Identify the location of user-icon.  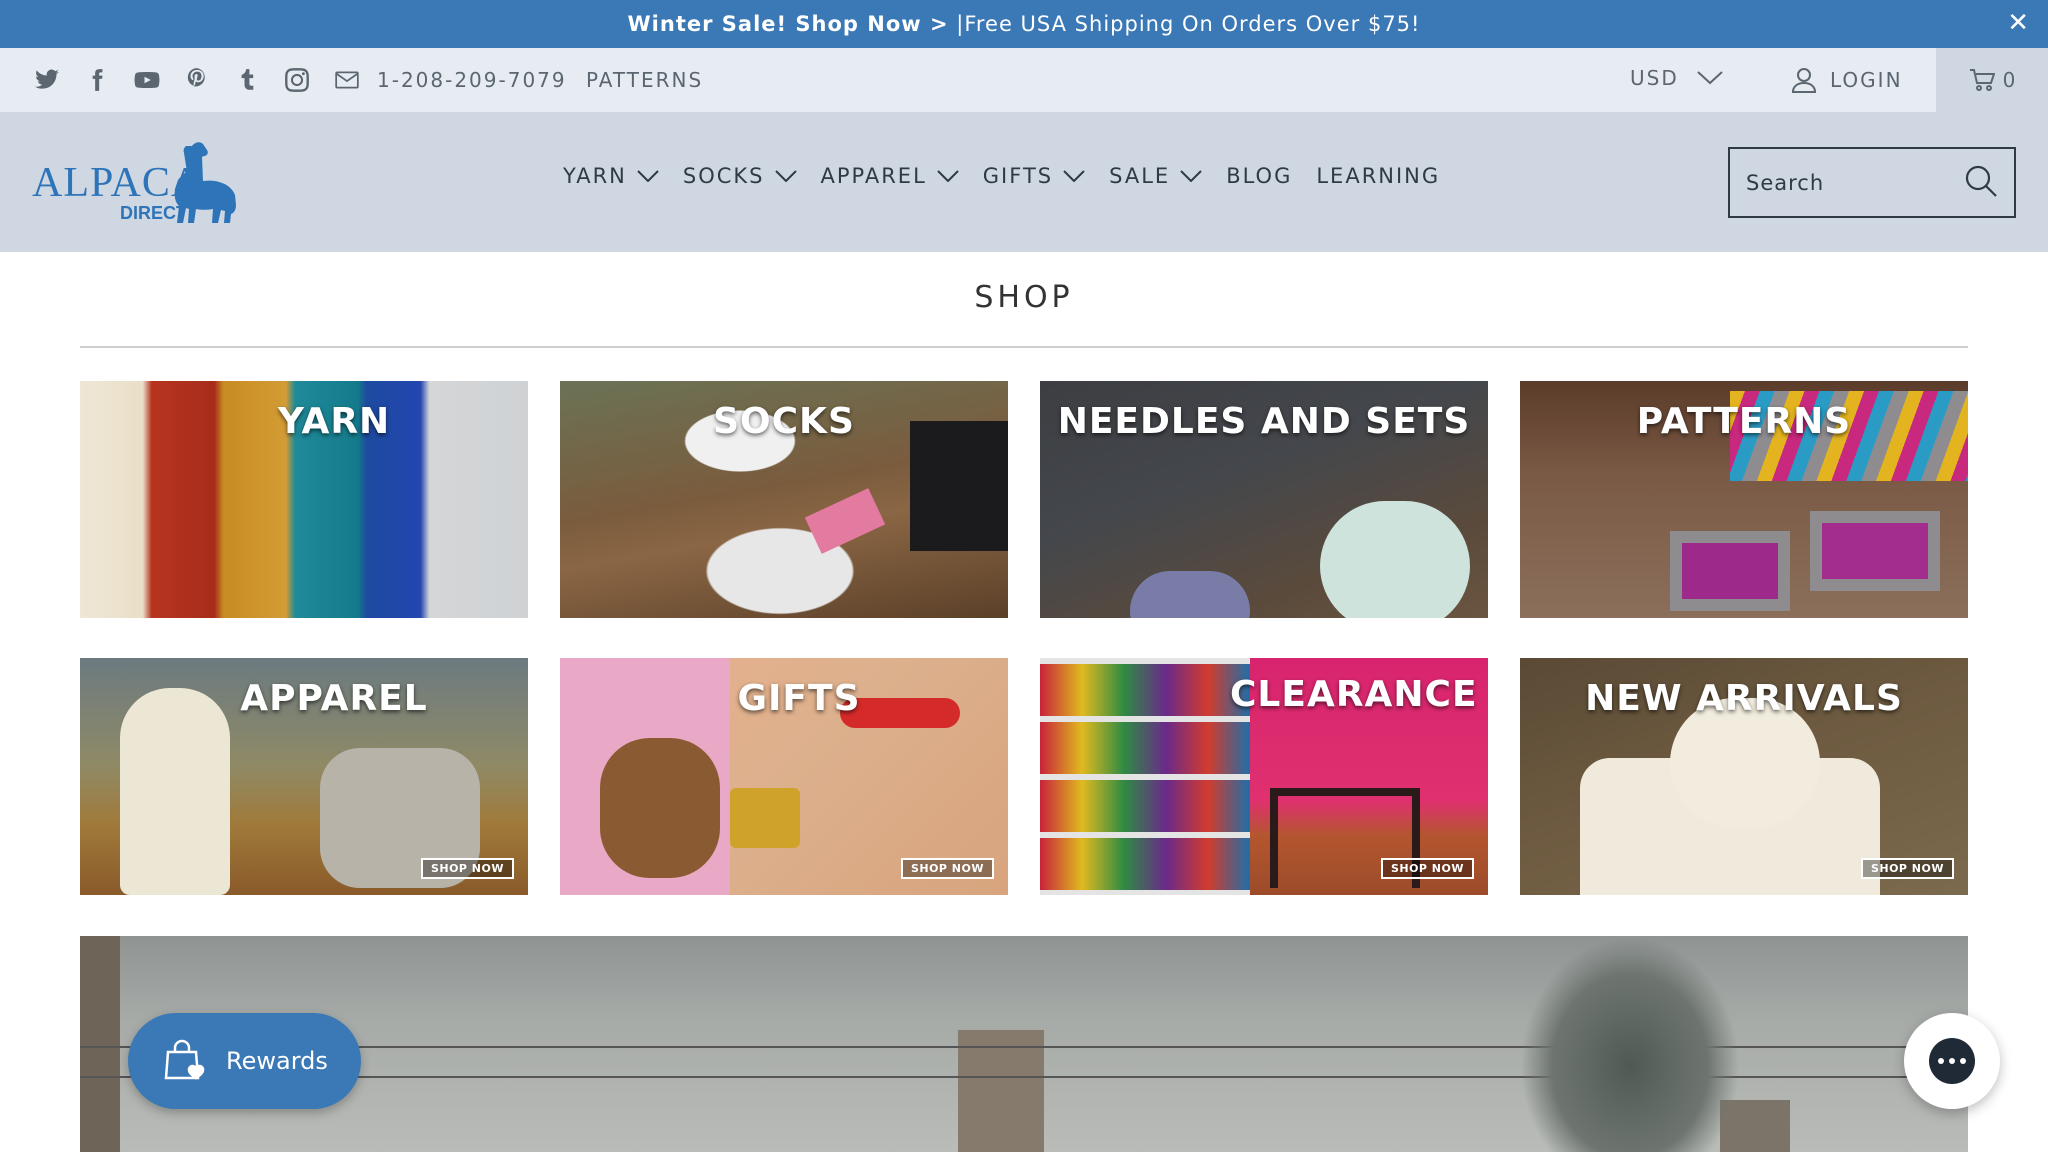
(1804, 80).